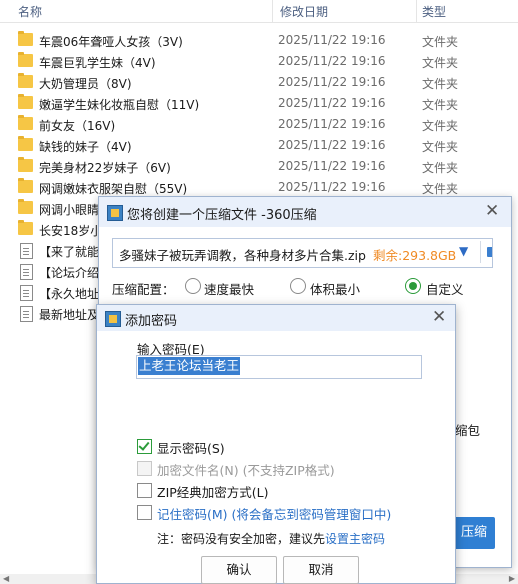 The image size is (518, 584). Describe the element at coordinates (468, 430) in the screenshot. I see `partial-option-text: 缩包` at that location.